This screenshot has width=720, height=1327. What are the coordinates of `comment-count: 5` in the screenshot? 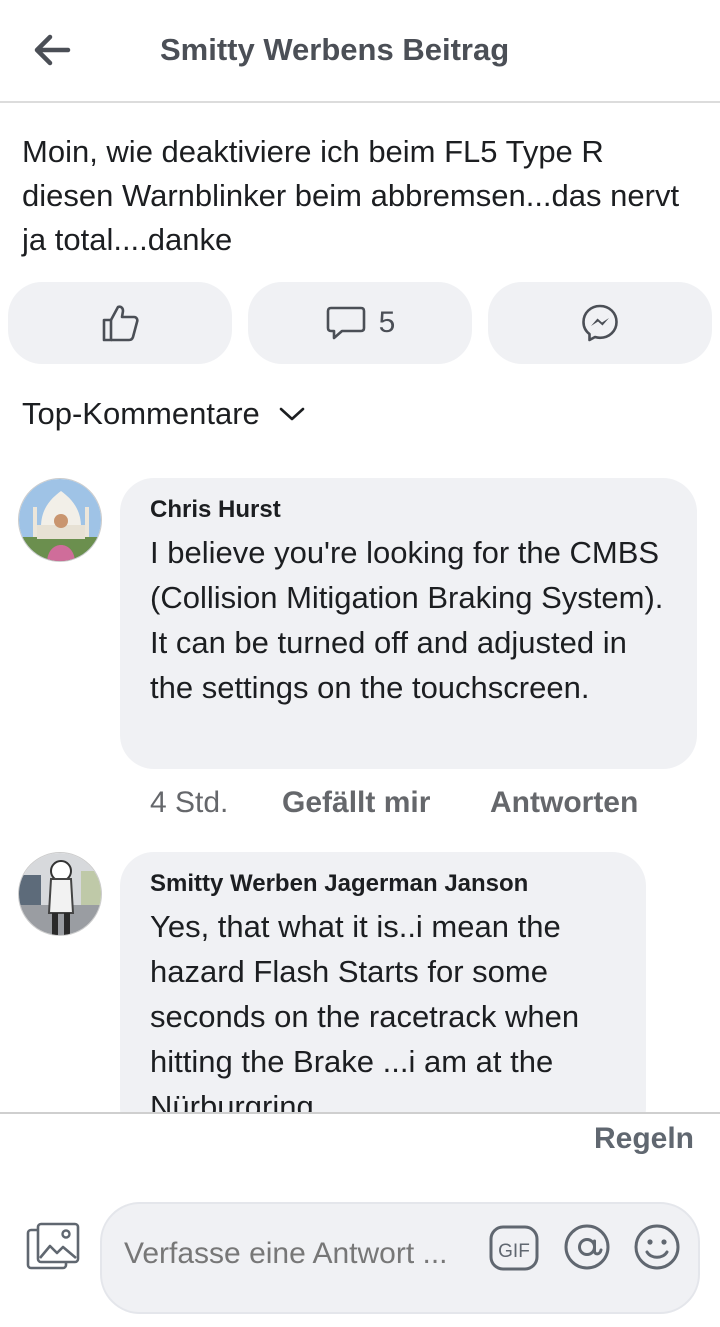 It's located at (387, 322).